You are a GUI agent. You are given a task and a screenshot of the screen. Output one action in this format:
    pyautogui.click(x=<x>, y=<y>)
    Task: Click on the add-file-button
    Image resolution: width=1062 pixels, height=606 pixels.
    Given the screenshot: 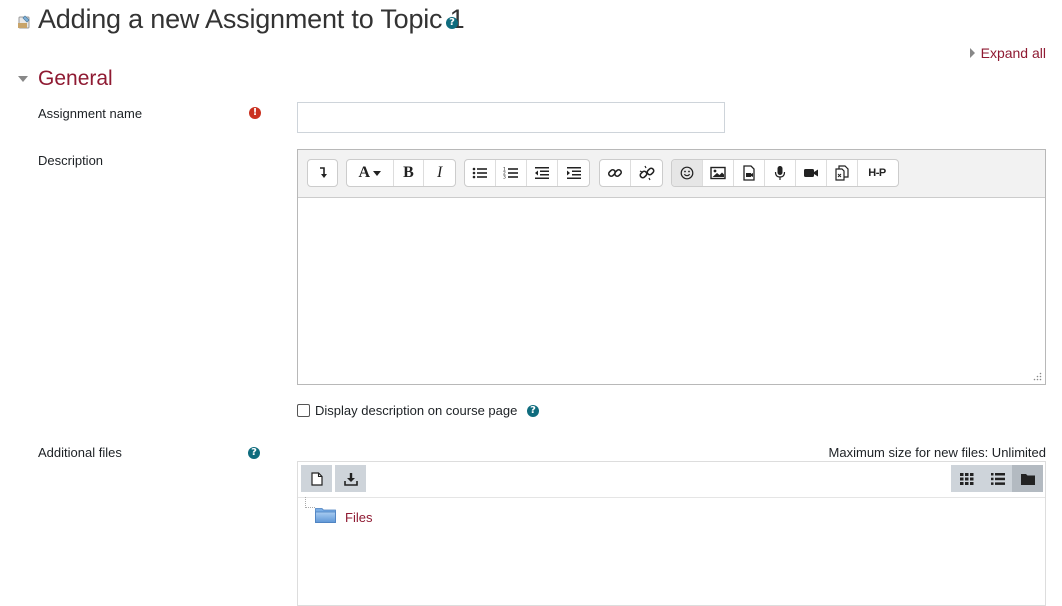 What is the action you would take?
    pyautogui.click(x=316, y=478)
    